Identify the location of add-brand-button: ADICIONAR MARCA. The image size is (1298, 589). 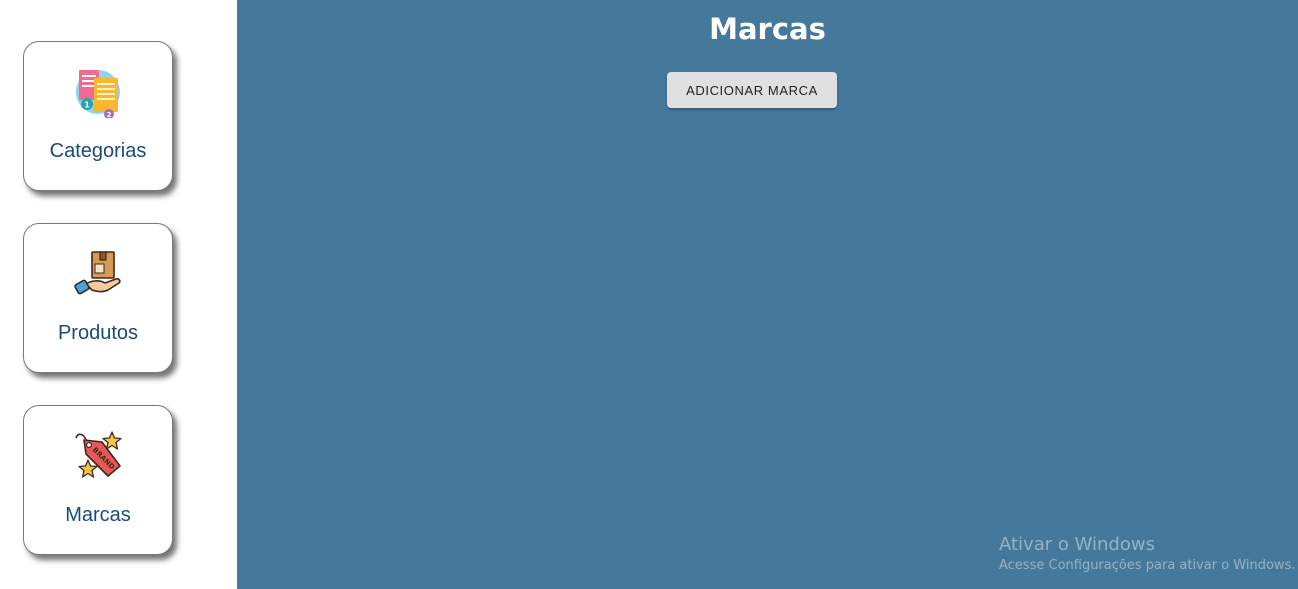
(752, 90).